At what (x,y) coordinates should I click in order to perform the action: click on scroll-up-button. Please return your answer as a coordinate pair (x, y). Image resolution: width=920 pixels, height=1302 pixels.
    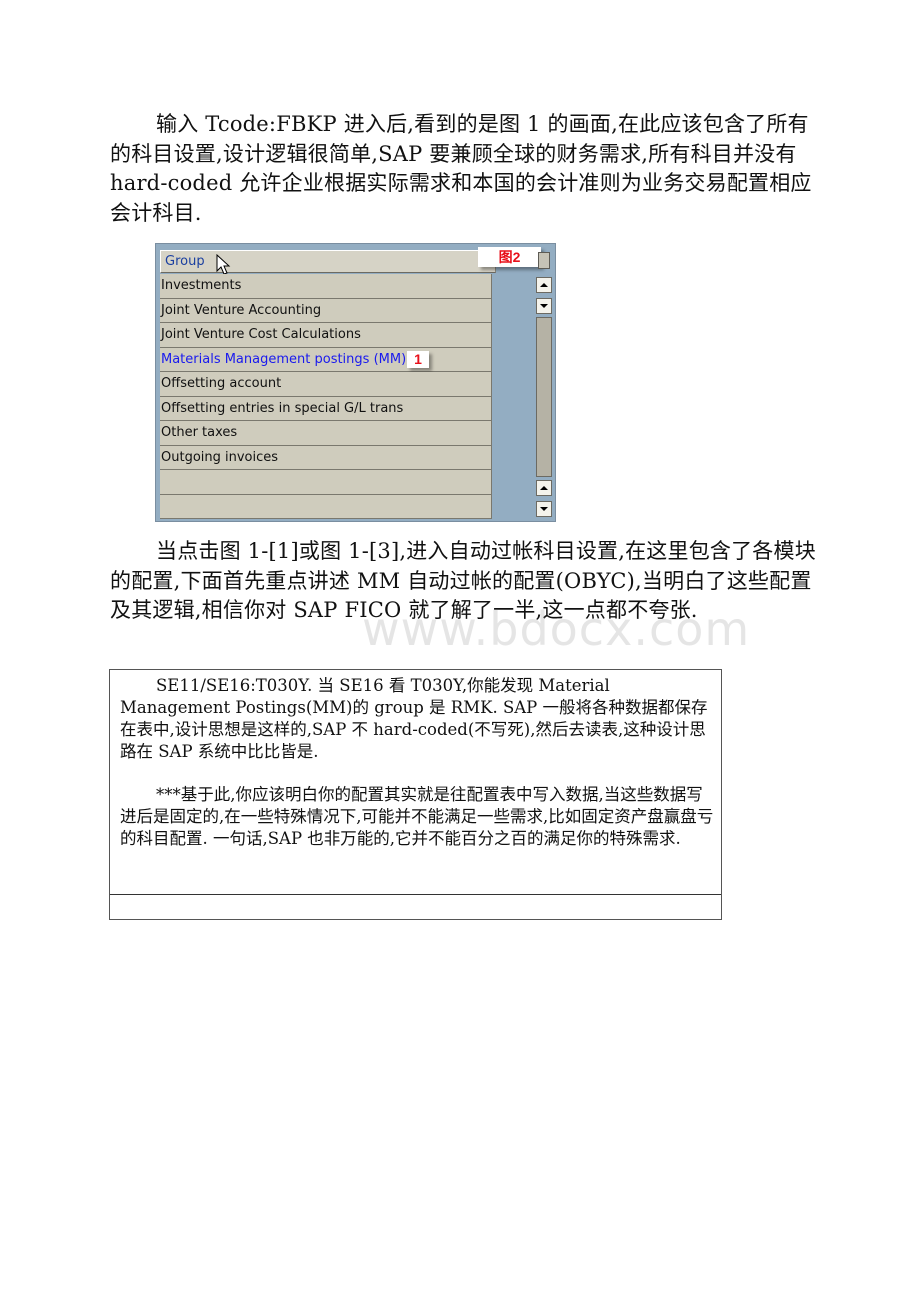
    Looking at the image, I should click on (544, 285).